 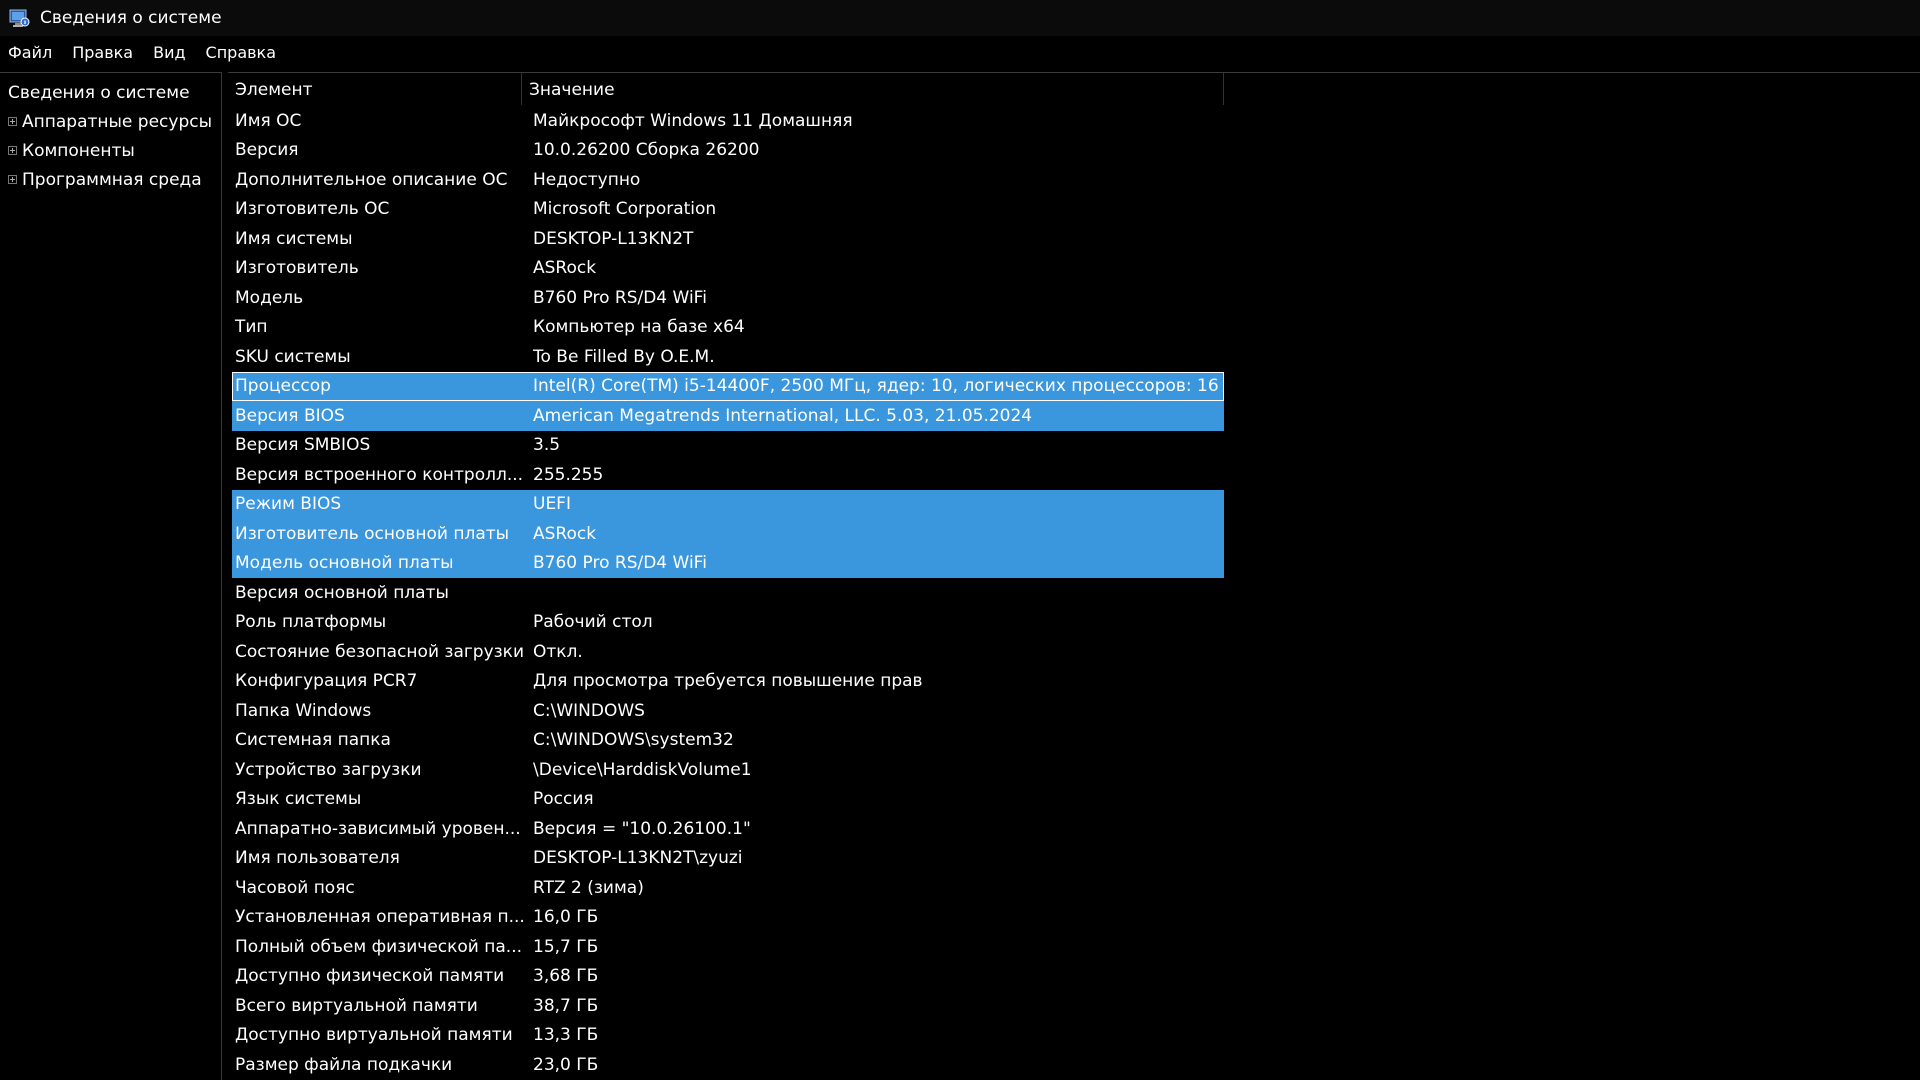 I want to click on table-row: Версия основной платы, so click(x=728, y=593).